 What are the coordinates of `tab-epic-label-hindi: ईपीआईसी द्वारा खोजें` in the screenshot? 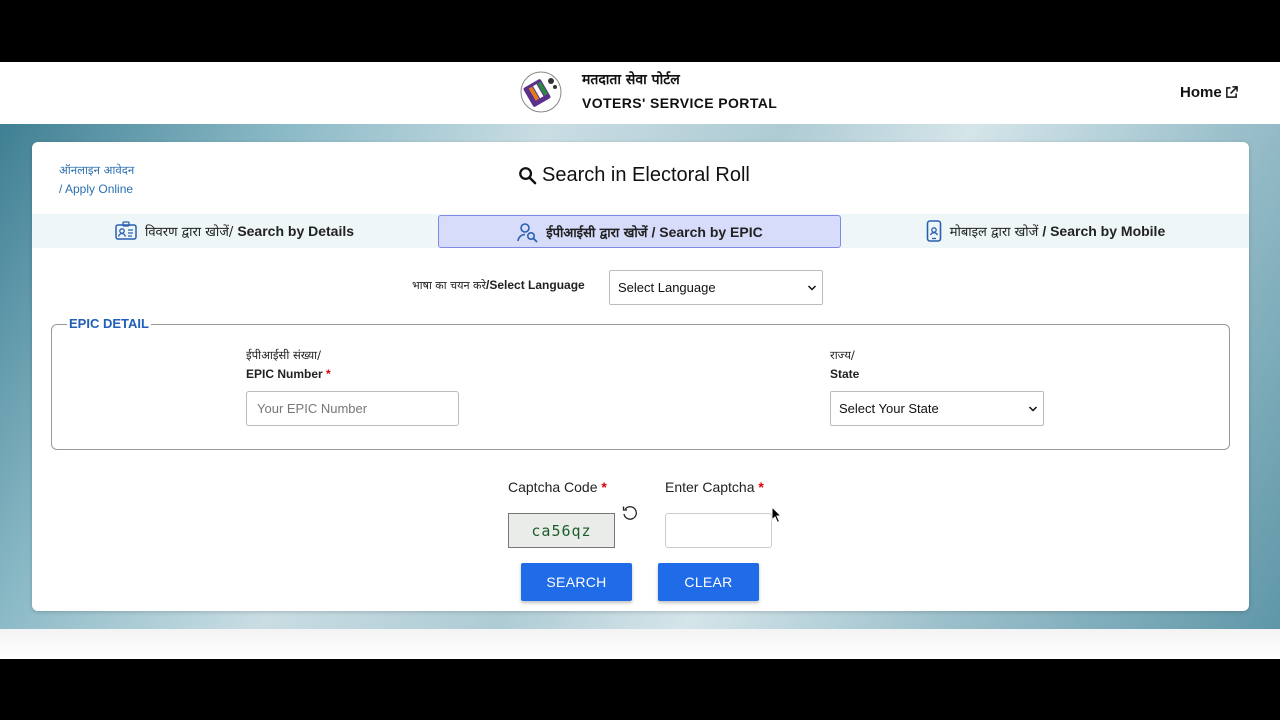 It's located at (597, 233).